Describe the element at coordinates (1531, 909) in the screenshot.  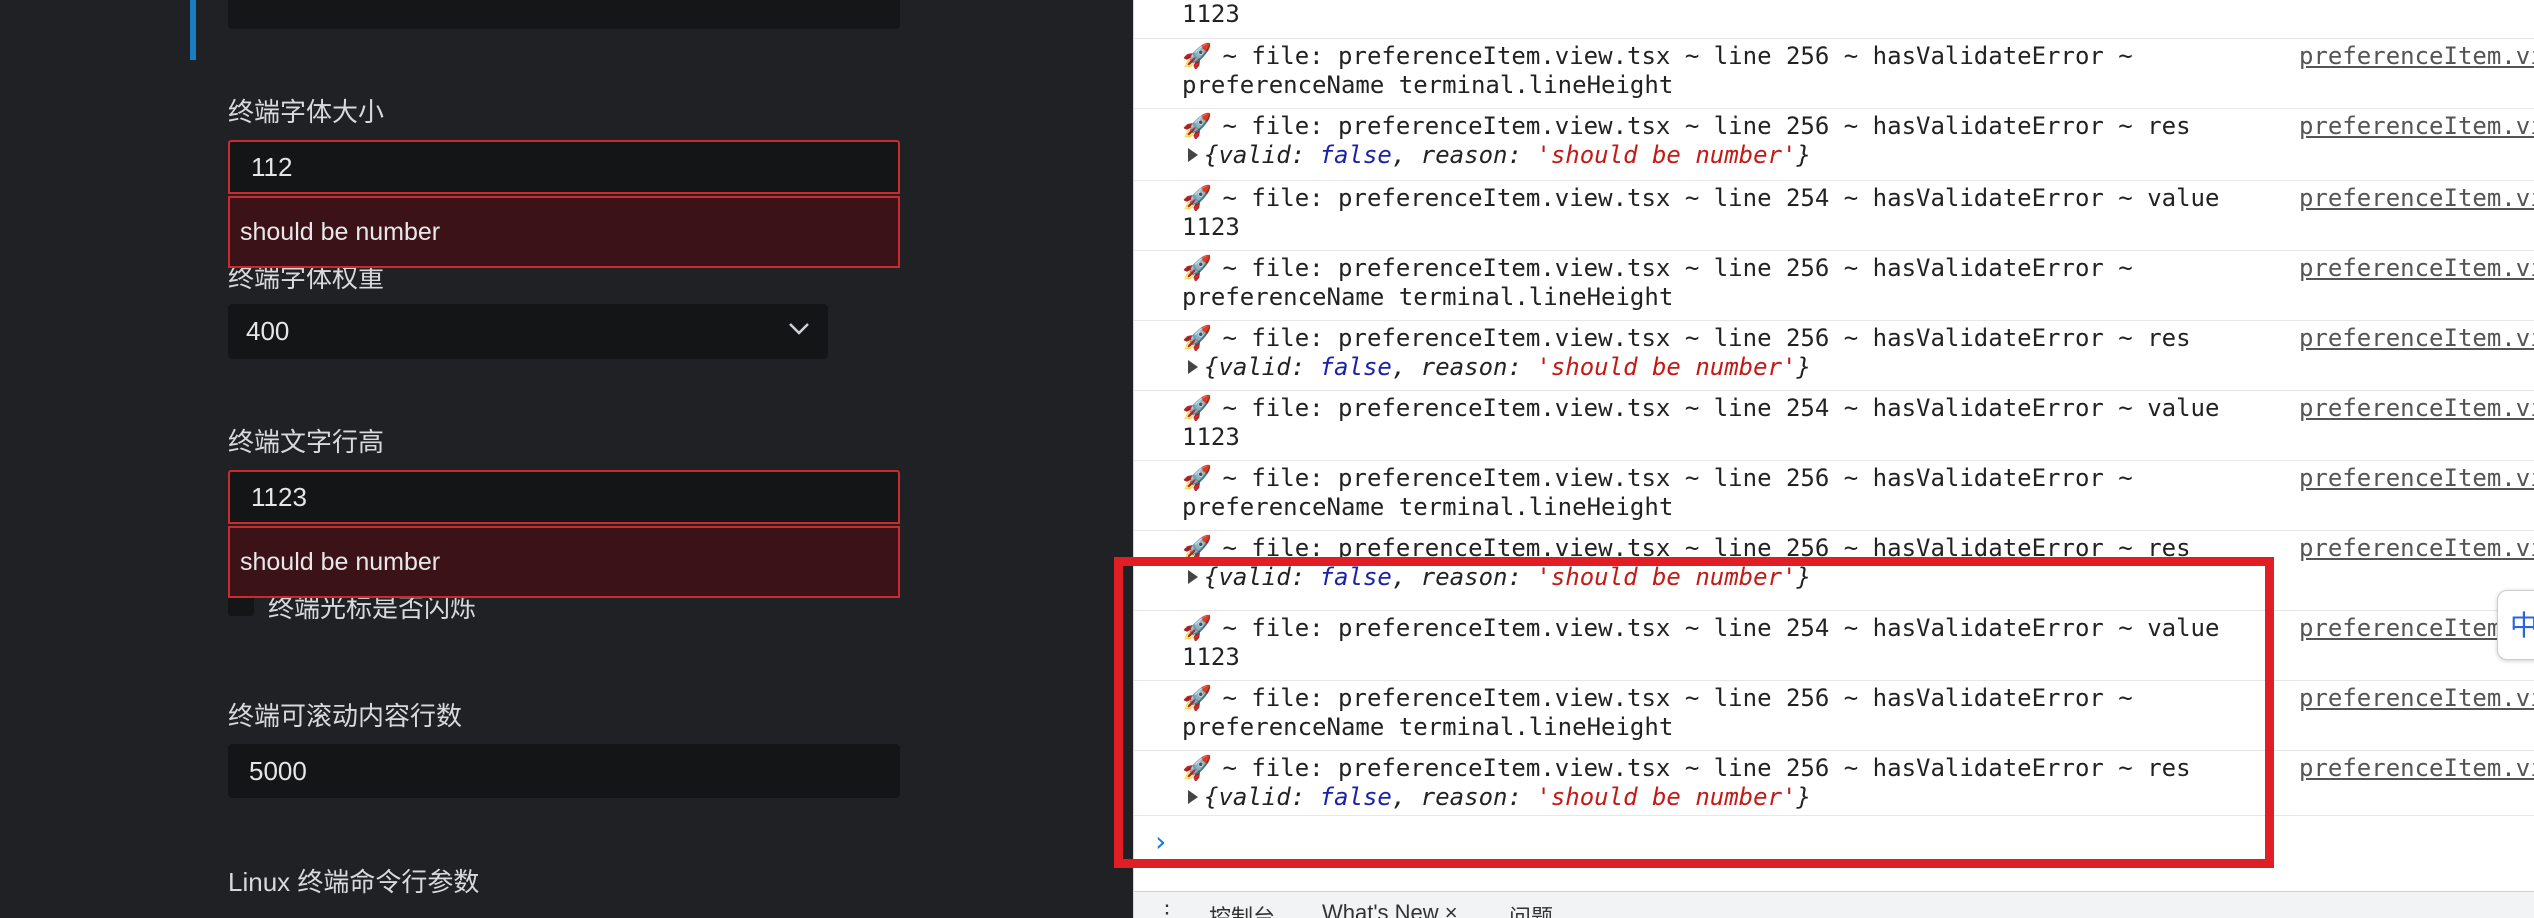
I see `tab-issues: 问题` at that location.